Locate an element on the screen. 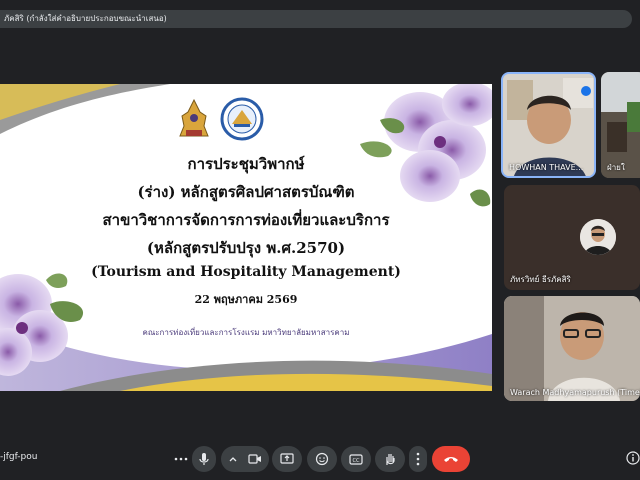 The height and width of the screenshot is (480, 640). raise-hand-icon is located at coordinates (390, 459).